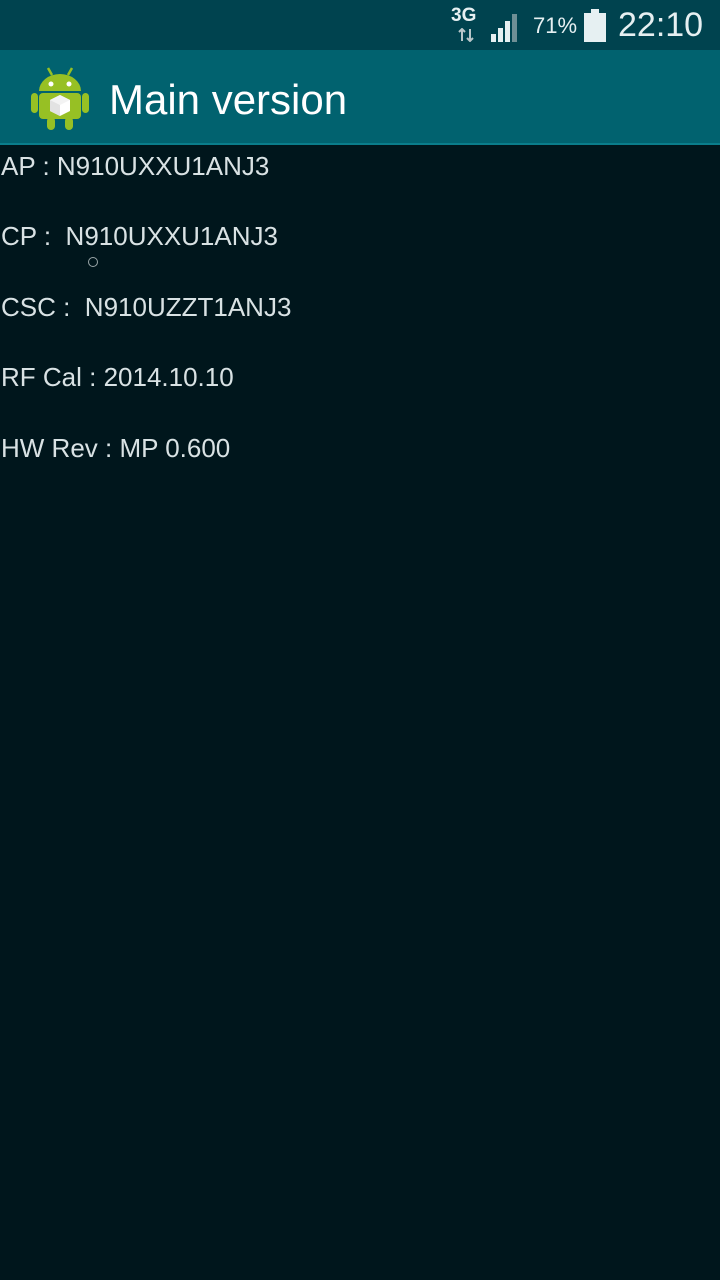  I want to click on action-bar: Main version, so click(360, 97).